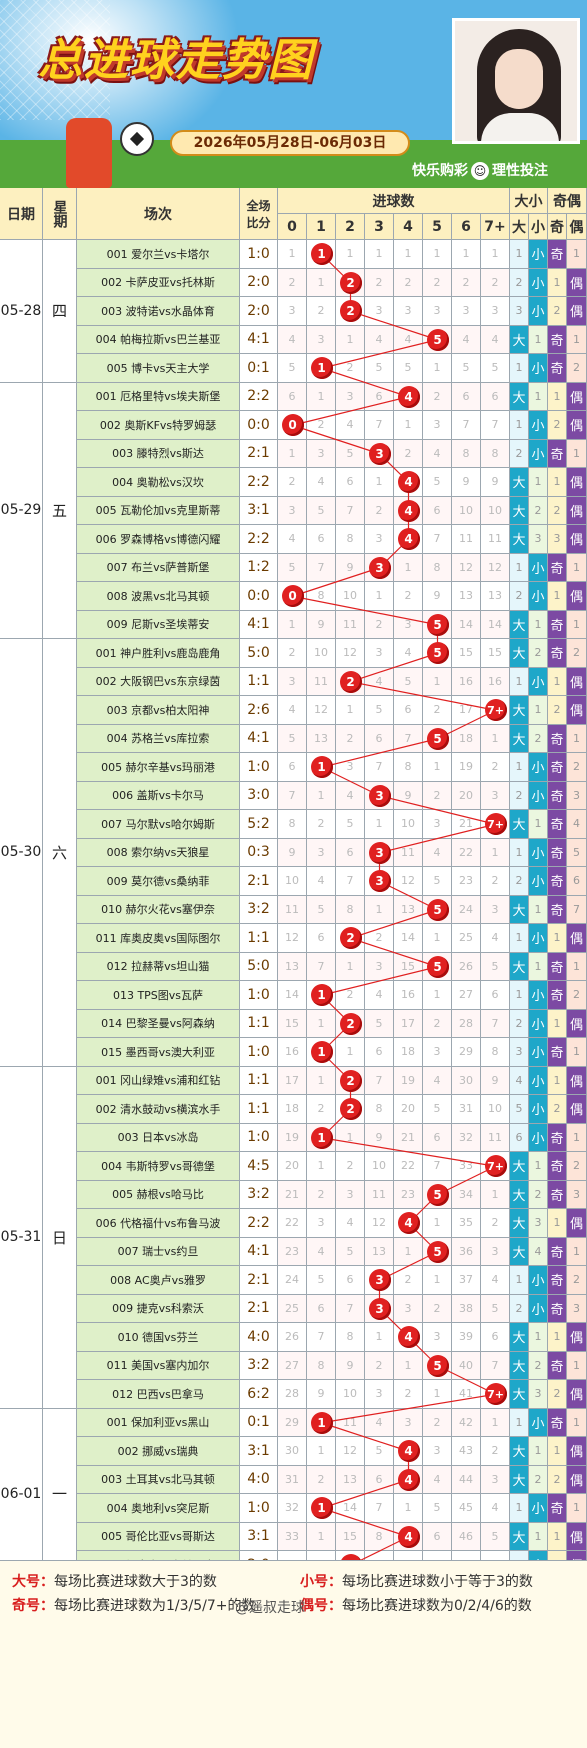 This screenshot has height=1748, width=587. Describe the element at coordinates (259, 1394) in the screenshot. I see `score-cell: 6:2` at that location.